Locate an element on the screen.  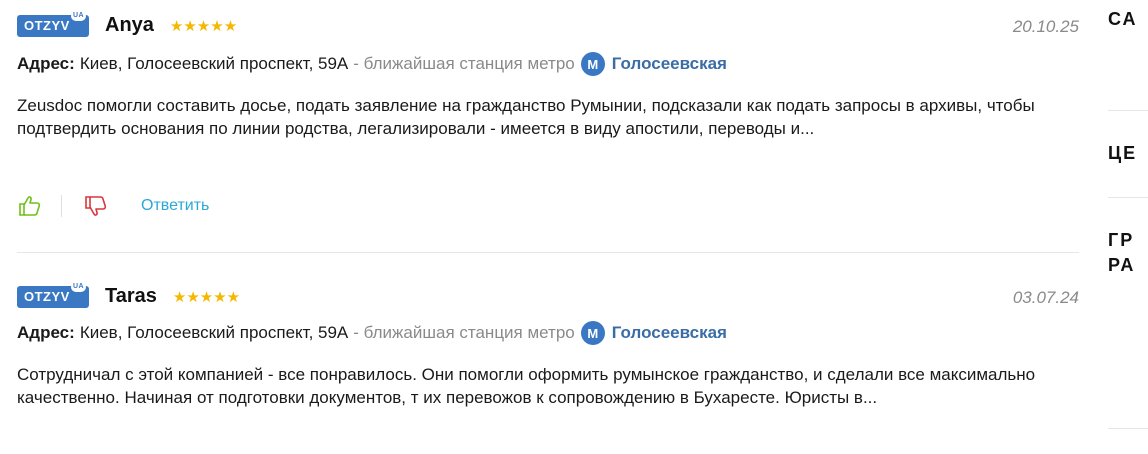
review-actions: Ответить is located at coordinates (113, 206).